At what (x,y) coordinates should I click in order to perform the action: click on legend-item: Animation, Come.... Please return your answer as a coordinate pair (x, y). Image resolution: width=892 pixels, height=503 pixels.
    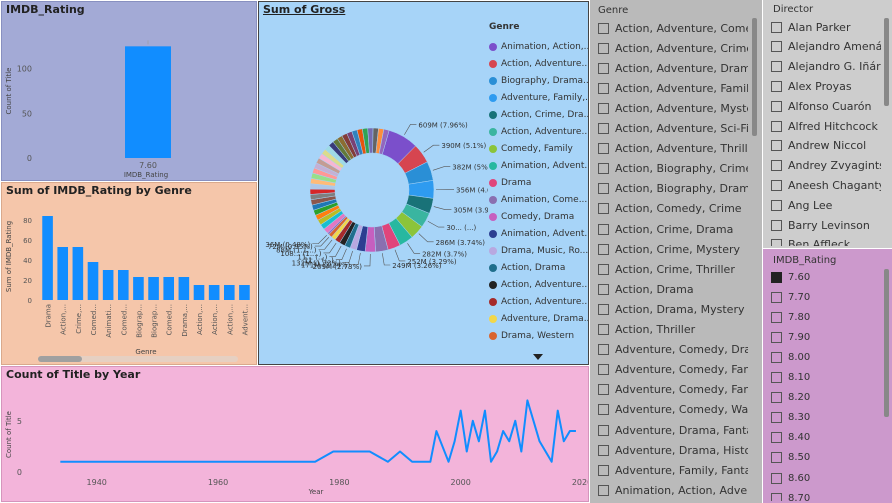
    Looking at the image, I should click on (538, 199).